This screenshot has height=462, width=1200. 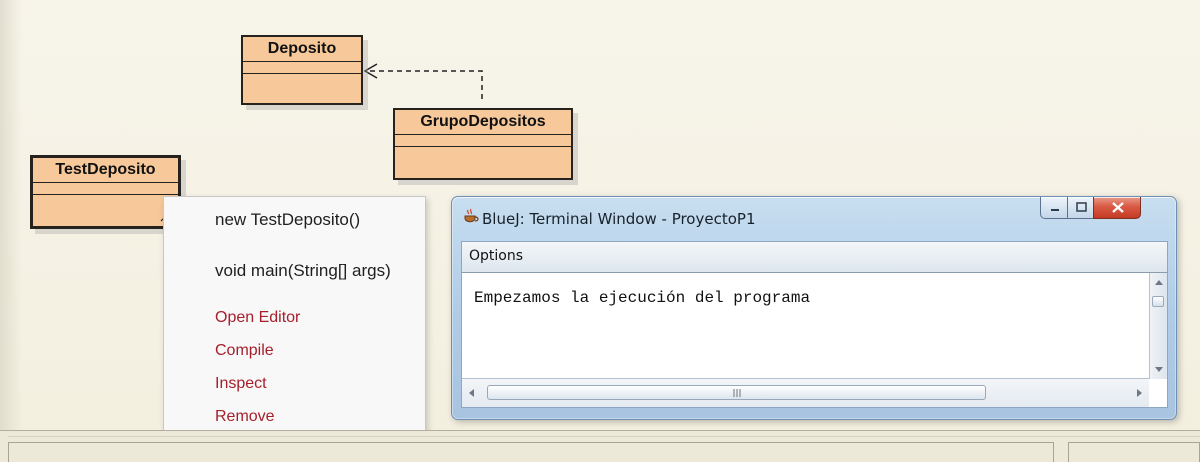 I want to click on vertical-scrollbar, so click(x=1158, y=326).